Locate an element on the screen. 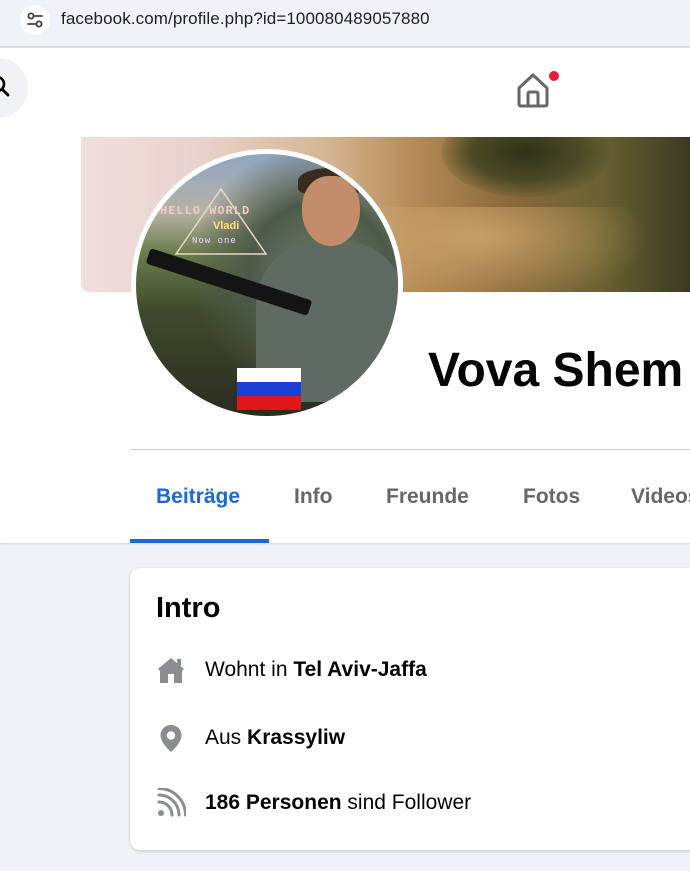 The width and height of the screenshot is (690, 871). top-navigation is located at coordinates (345, 92).